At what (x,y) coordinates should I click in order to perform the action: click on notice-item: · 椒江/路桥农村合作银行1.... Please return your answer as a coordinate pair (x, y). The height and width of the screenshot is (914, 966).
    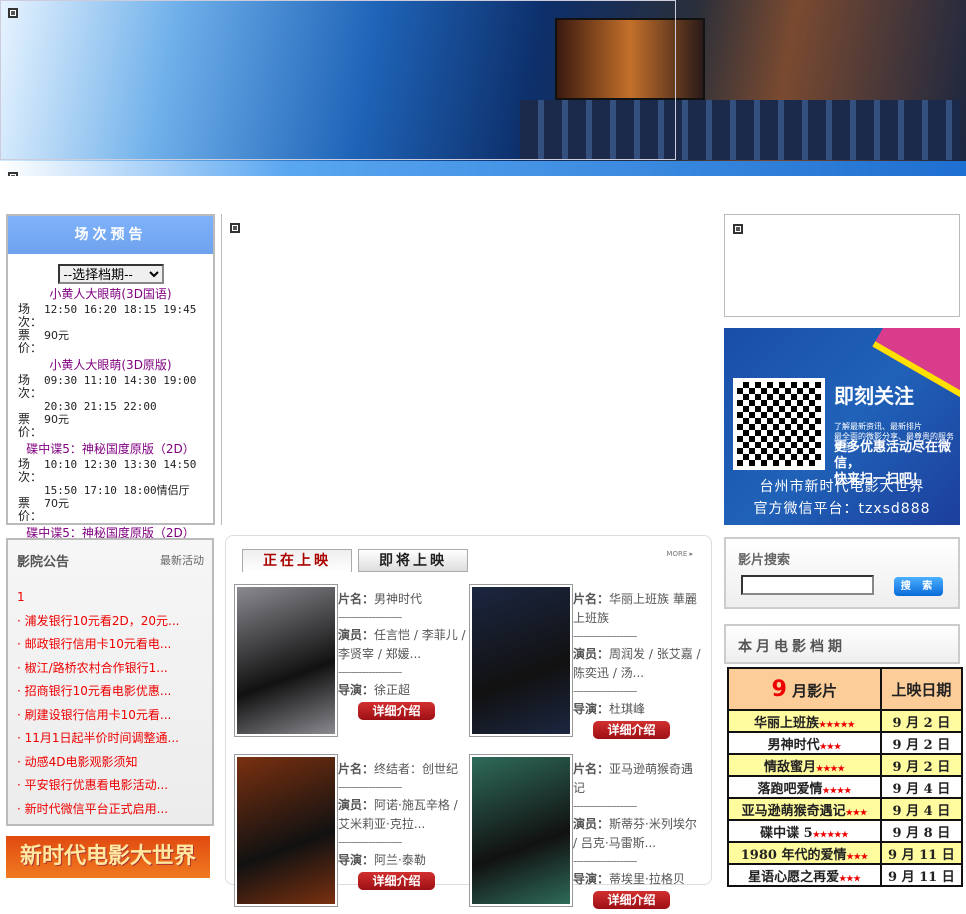
    Looking at the image, I should click on (98, 669).